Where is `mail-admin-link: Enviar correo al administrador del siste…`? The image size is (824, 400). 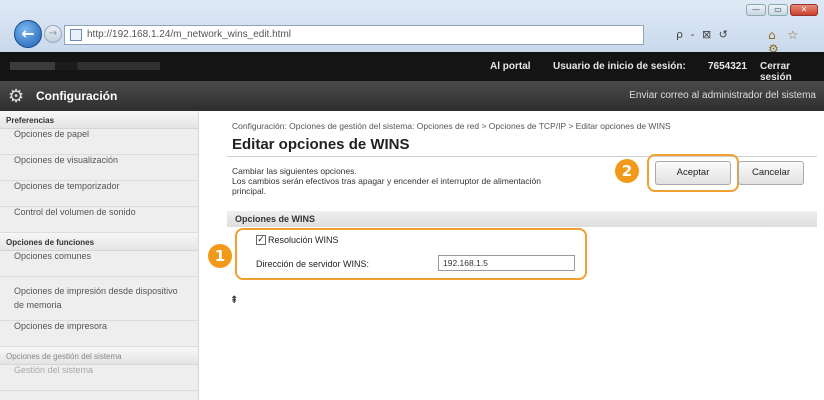
mail-admin-link: Enviar correo al administrador del siste… is located at coordinates (722, 95).